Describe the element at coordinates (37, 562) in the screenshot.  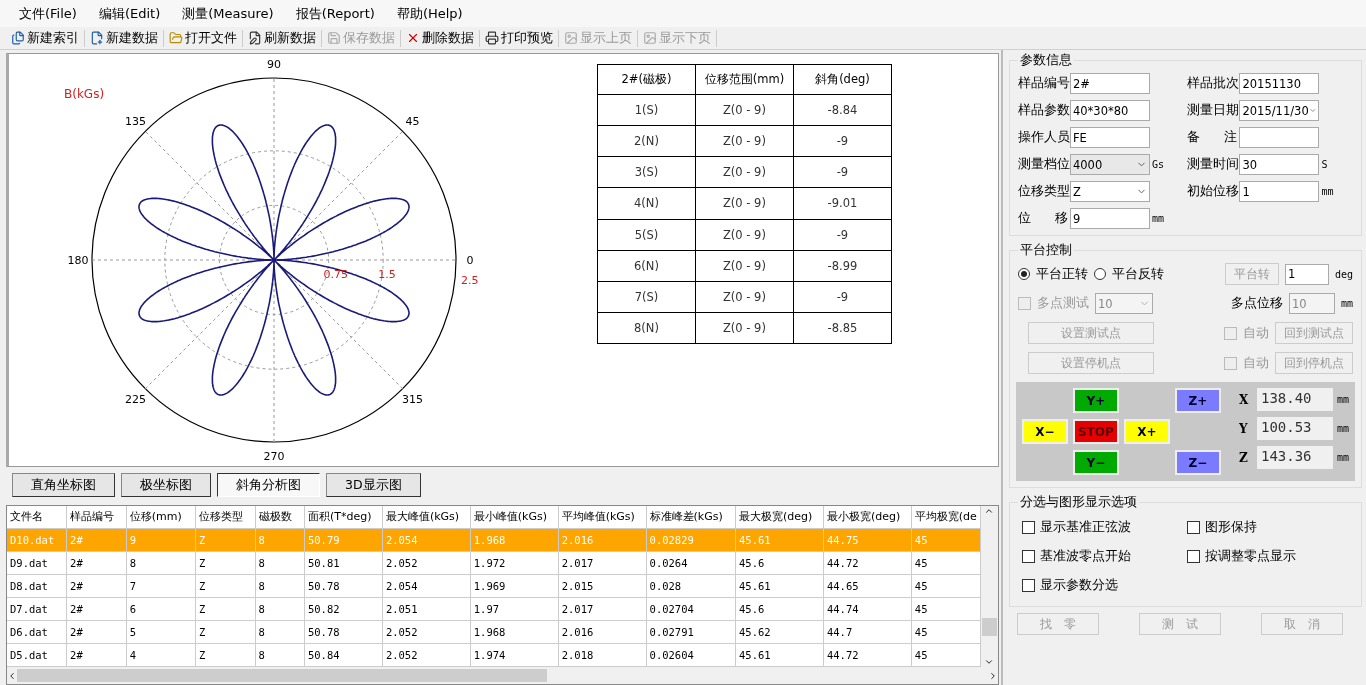
I see `table-cell: D9.dat` at that location.